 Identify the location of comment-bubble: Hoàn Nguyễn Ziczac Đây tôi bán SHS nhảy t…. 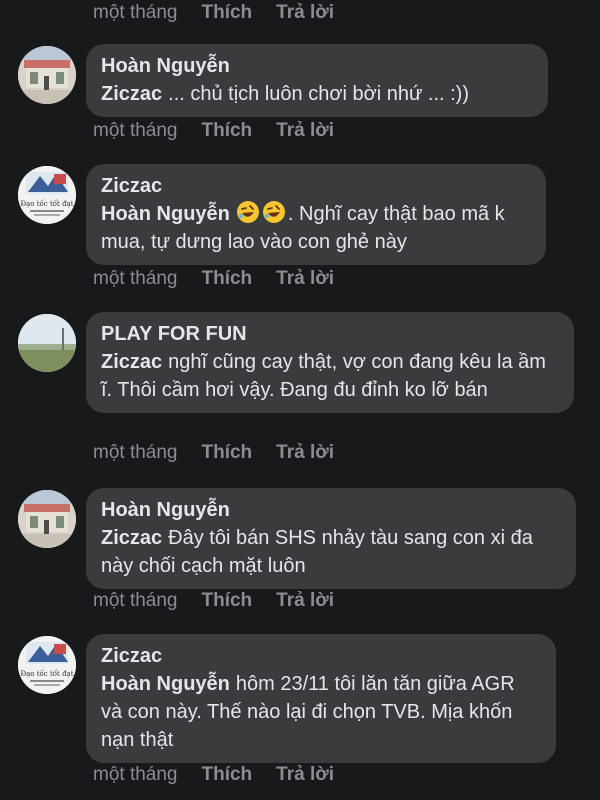
(331, 538).